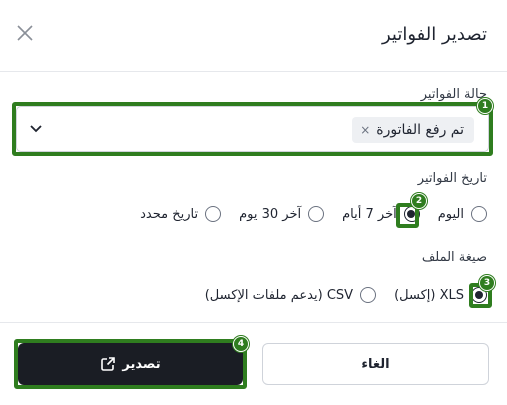 This screenshot has width=507, height=405. I want to click on date-radio-group: اليوم آخر 7 أيام آخر 30 يوم تاريخ محدد, so click(304, 214).